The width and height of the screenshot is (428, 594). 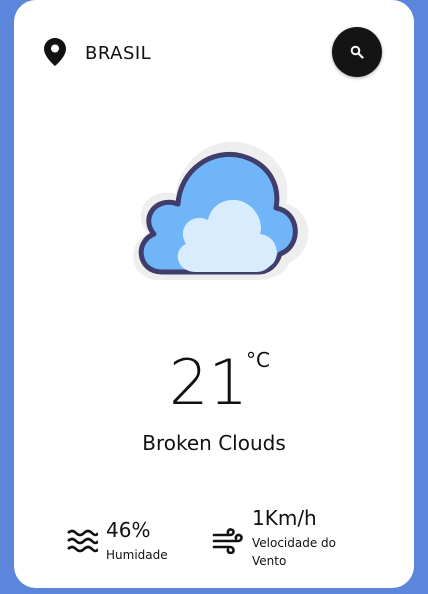 What do you see at coordinates (118, 53) in the screenshot?
I see `location-name: BRASIL` at bounding box center [118, 53].